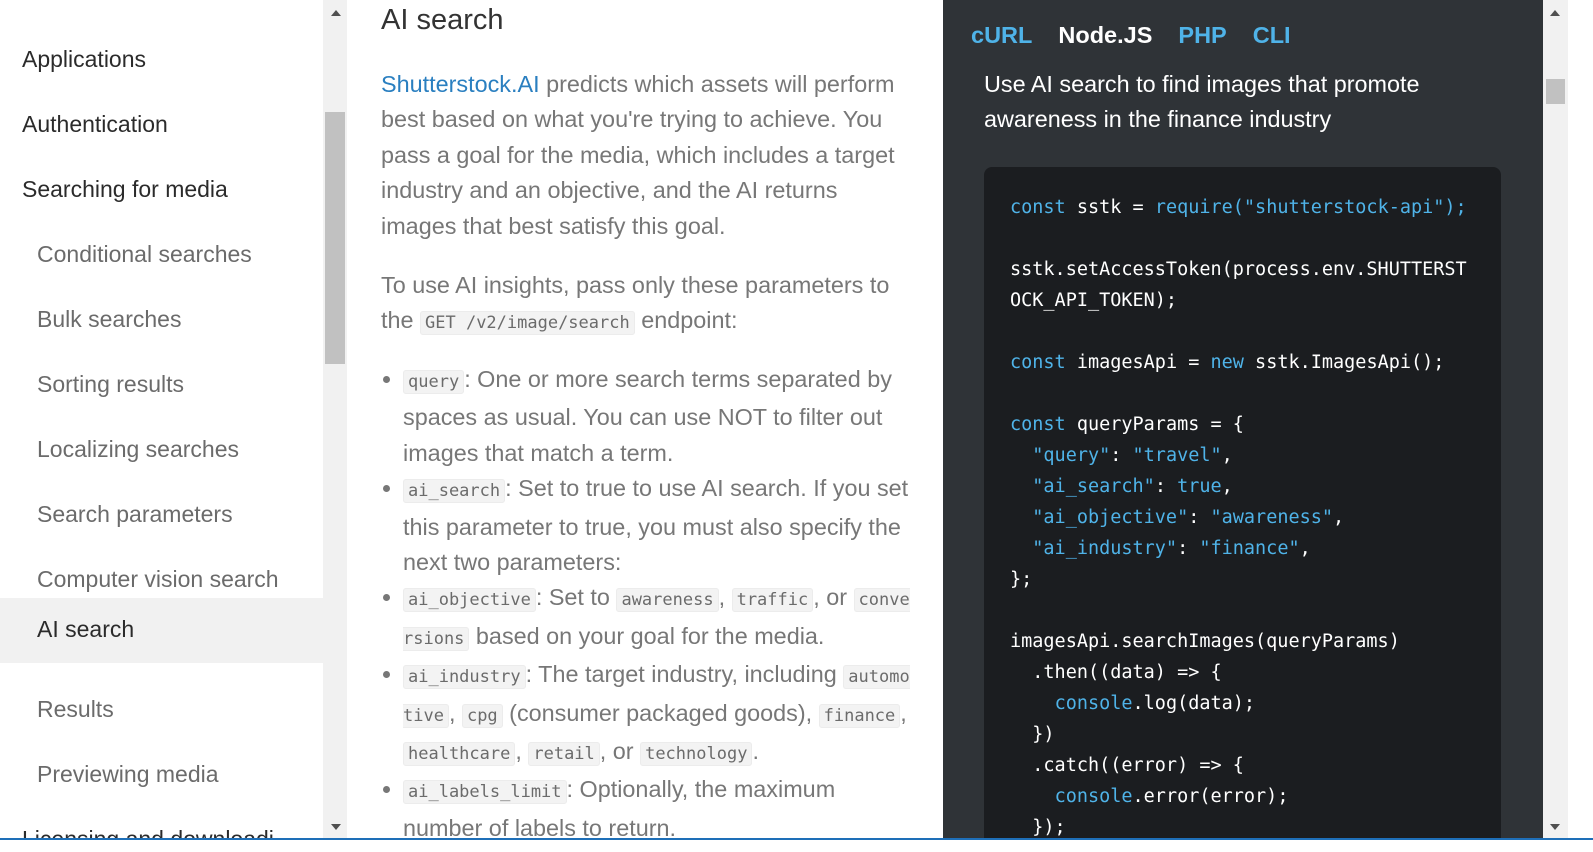  I want to click on tab-cli: CLI, so click(1272, 35).